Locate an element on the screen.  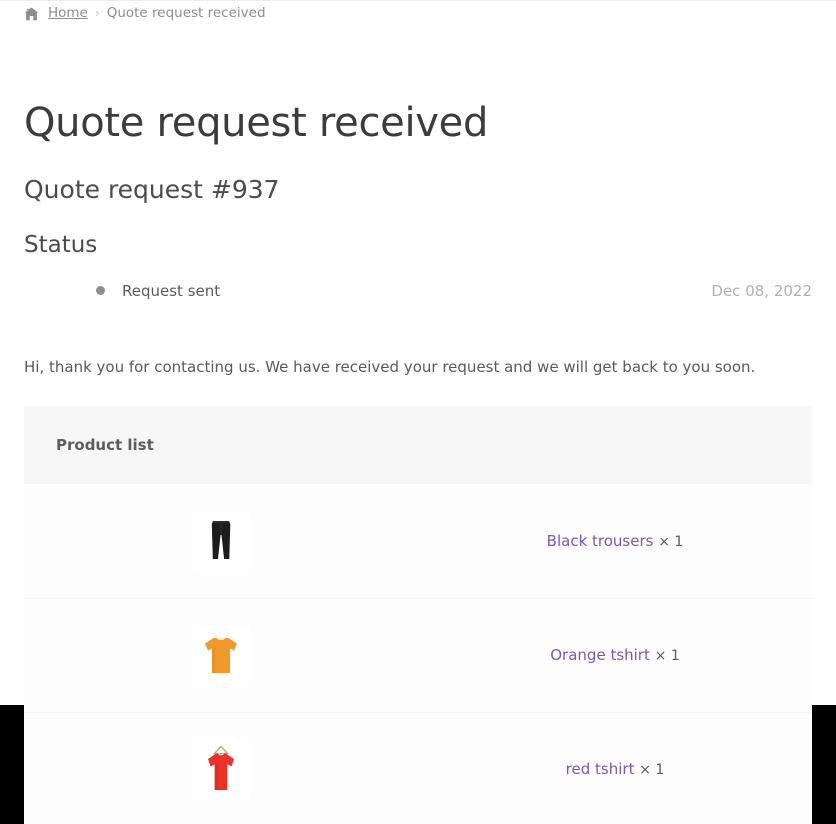
product-list-header-row: Product list is located at coordinates (418, 445).